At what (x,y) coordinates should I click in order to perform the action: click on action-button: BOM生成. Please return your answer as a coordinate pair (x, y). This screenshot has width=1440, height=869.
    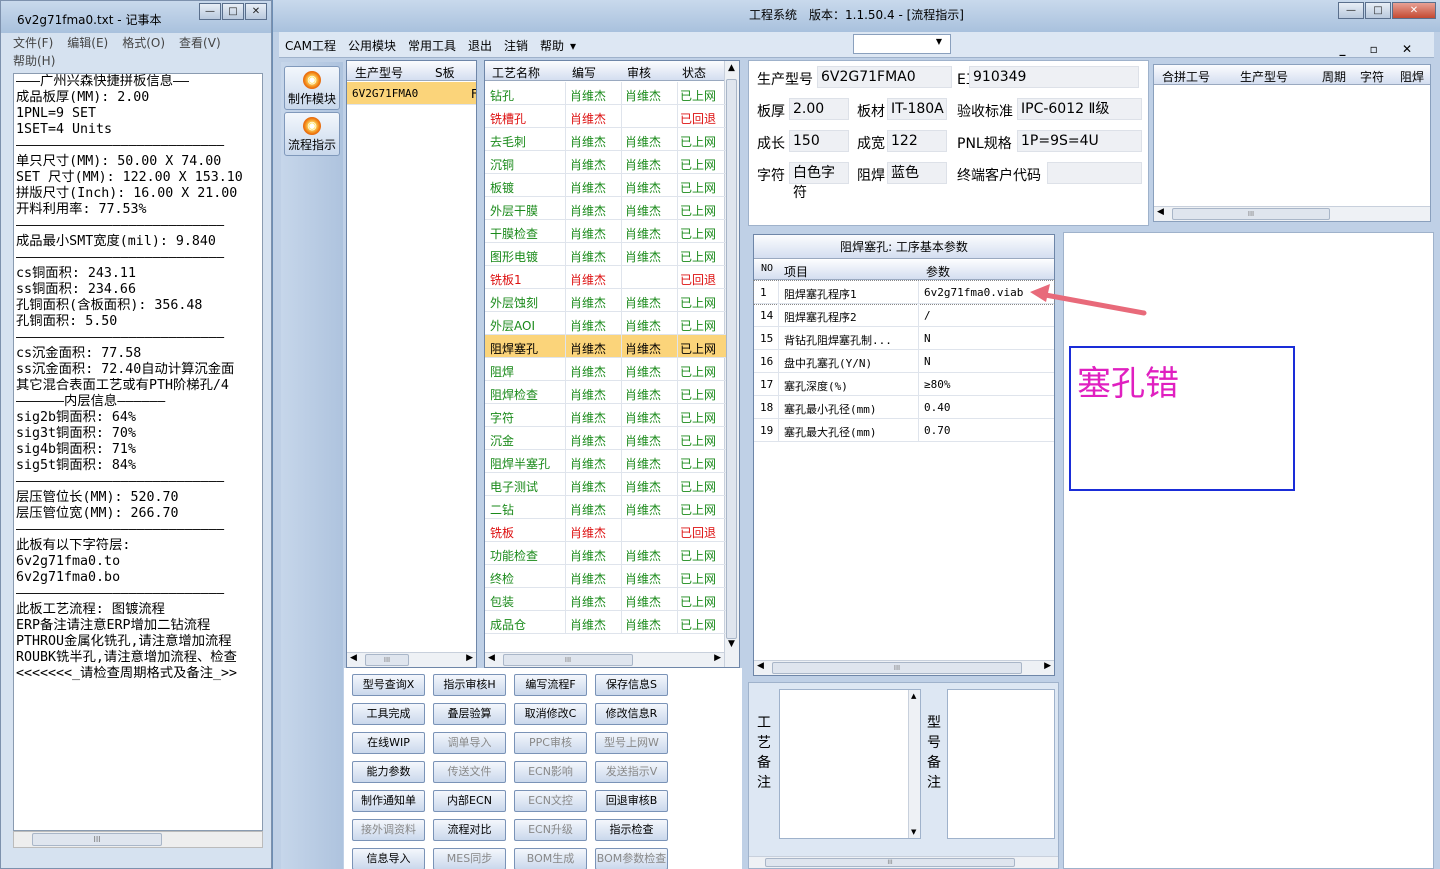
    Looking at the image, I should click on (550, 858).